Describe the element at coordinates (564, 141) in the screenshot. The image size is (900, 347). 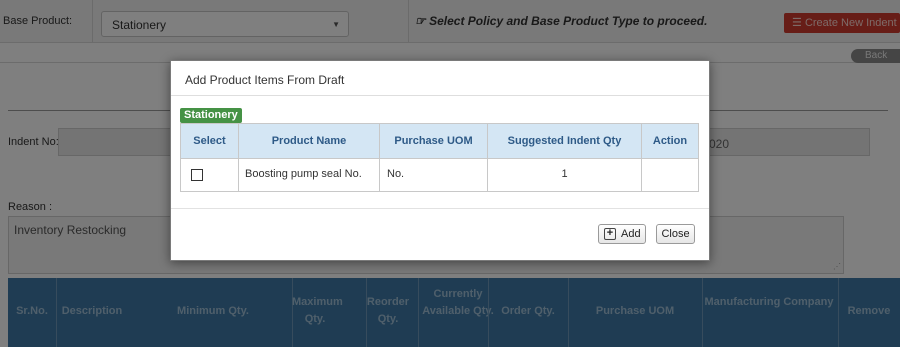
I see `column-header-suggested-indent-qty: Suggested Indent Qty` at that location.